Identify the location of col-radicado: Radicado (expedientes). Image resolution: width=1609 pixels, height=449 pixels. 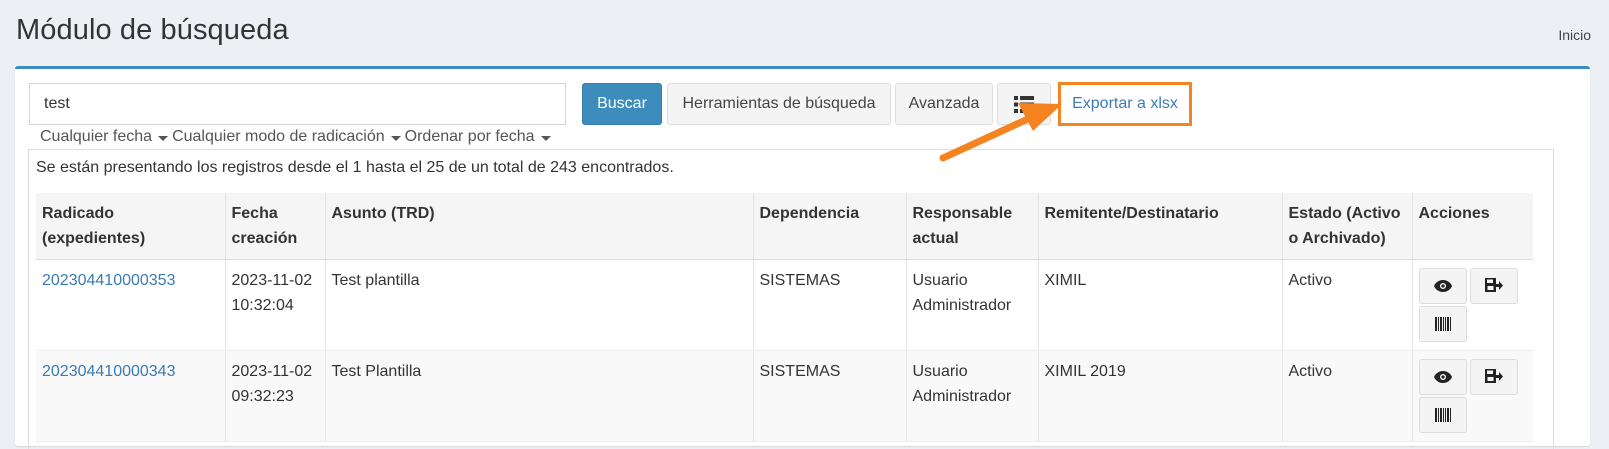
(131, 226).